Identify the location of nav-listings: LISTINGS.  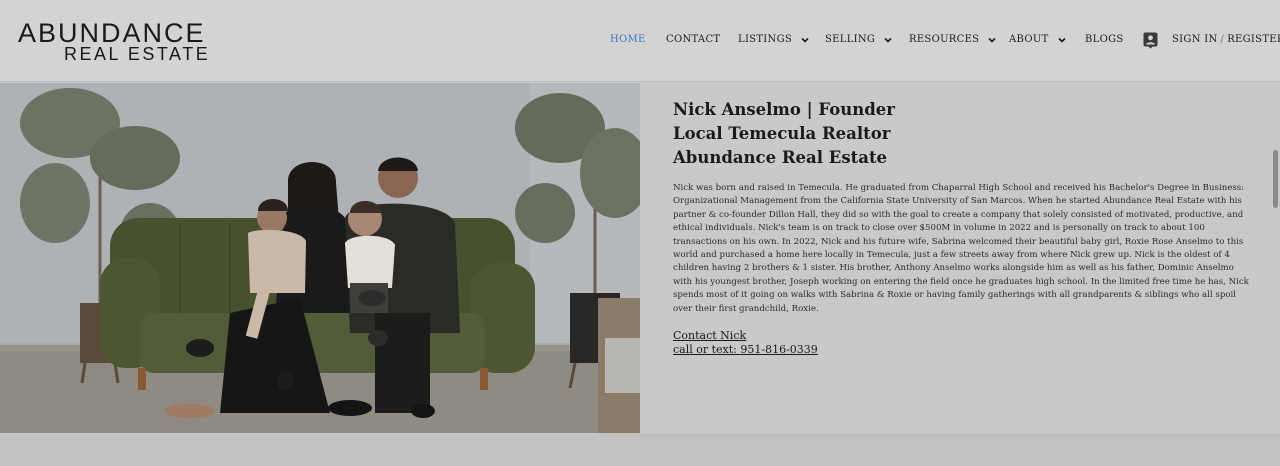
(774, 39).